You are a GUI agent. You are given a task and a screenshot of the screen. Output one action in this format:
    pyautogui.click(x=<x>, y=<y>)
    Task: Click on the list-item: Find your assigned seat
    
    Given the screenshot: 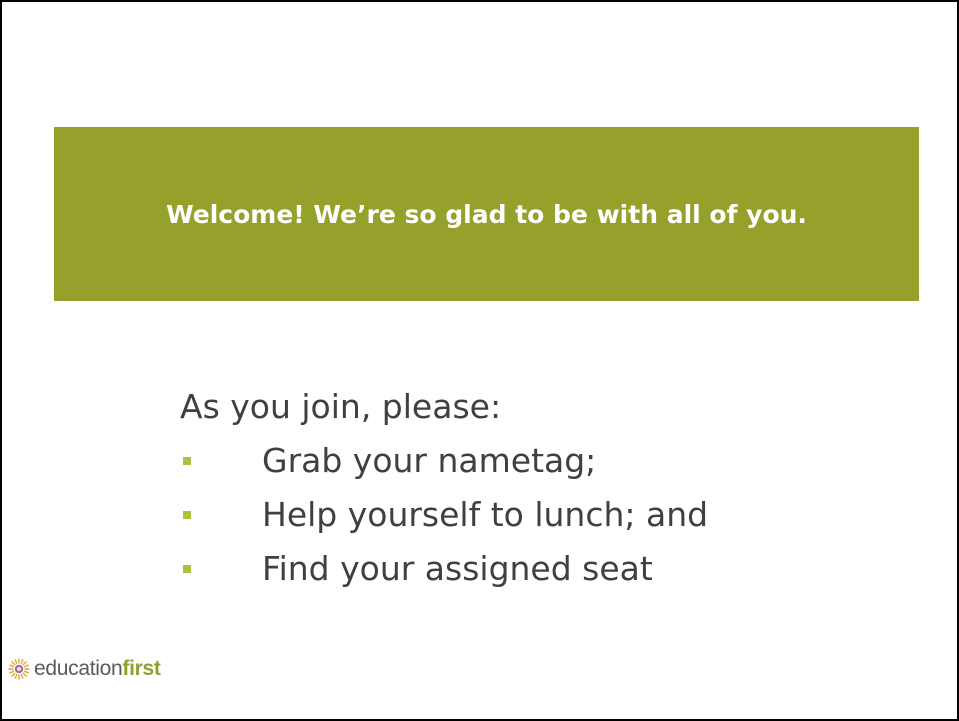 What is the action you would take?
    pyautogui.click(x=416, y=569)
    